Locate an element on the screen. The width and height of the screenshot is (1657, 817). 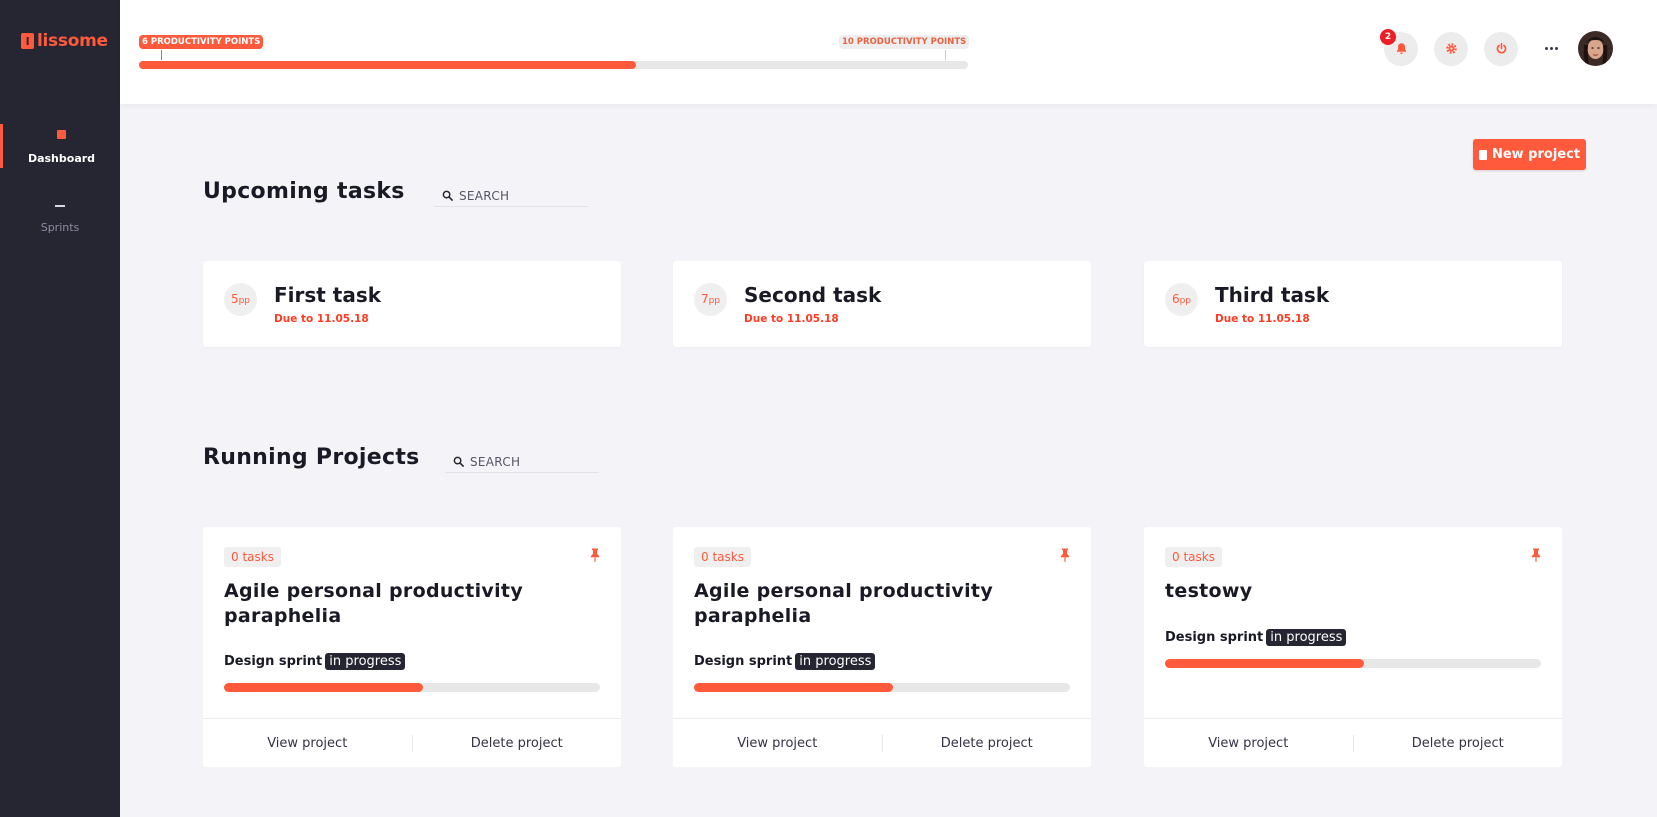
sprints-icon is located at coordinates (60, 206).